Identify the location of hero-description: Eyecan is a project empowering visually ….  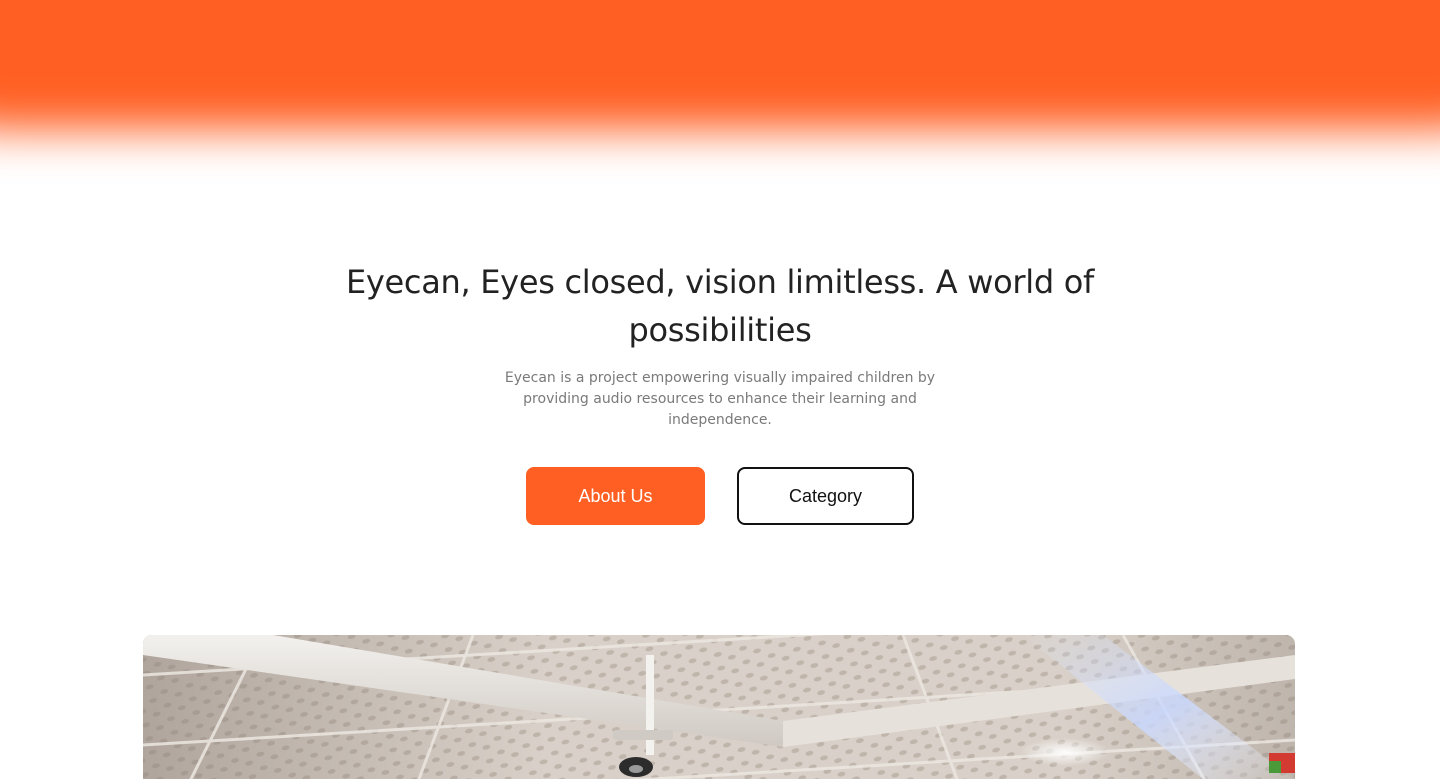
(720, 399).